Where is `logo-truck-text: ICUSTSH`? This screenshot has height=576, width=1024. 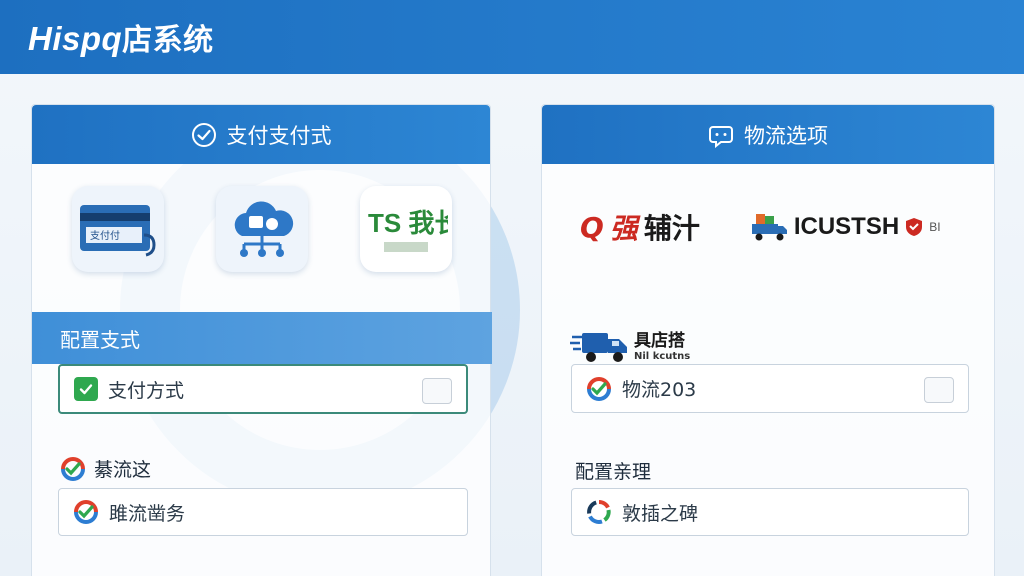 logo-truck-text: ICUSTSH is located at coordinates (846, 226).